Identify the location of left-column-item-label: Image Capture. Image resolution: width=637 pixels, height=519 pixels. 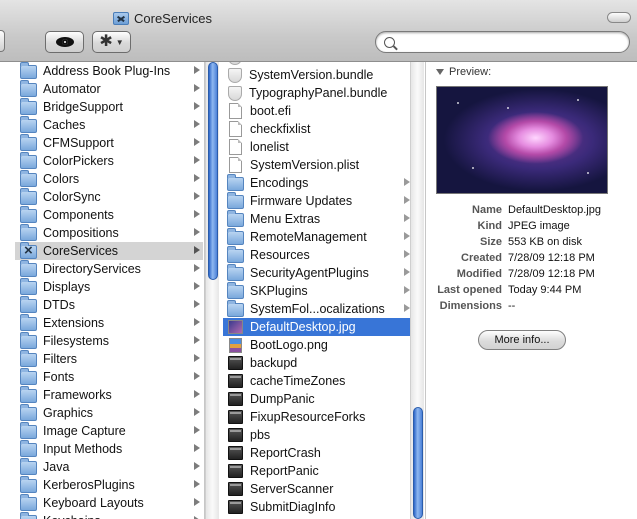
(84, 431).